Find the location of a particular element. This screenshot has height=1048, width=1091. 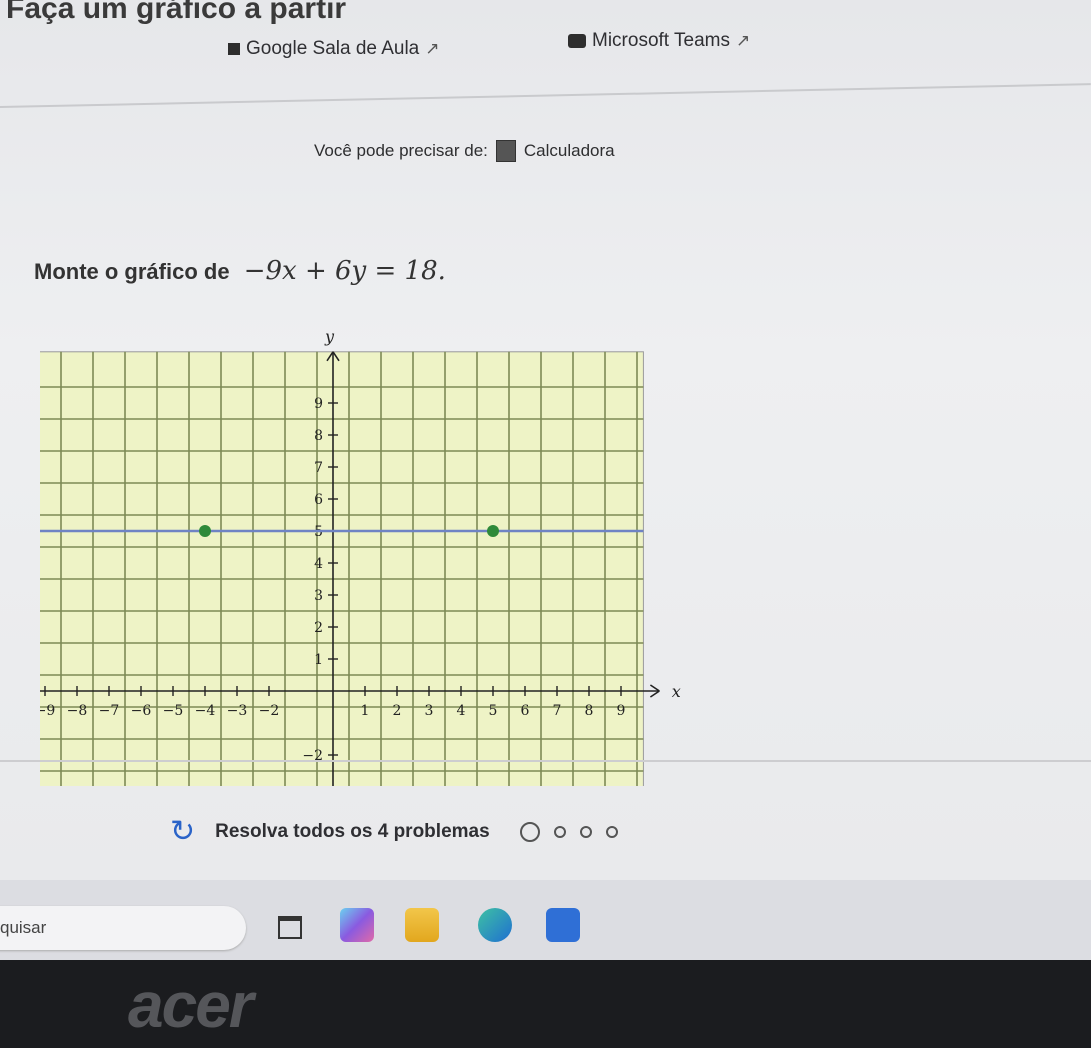

classroom-icon is located at coordinates (234, 49).